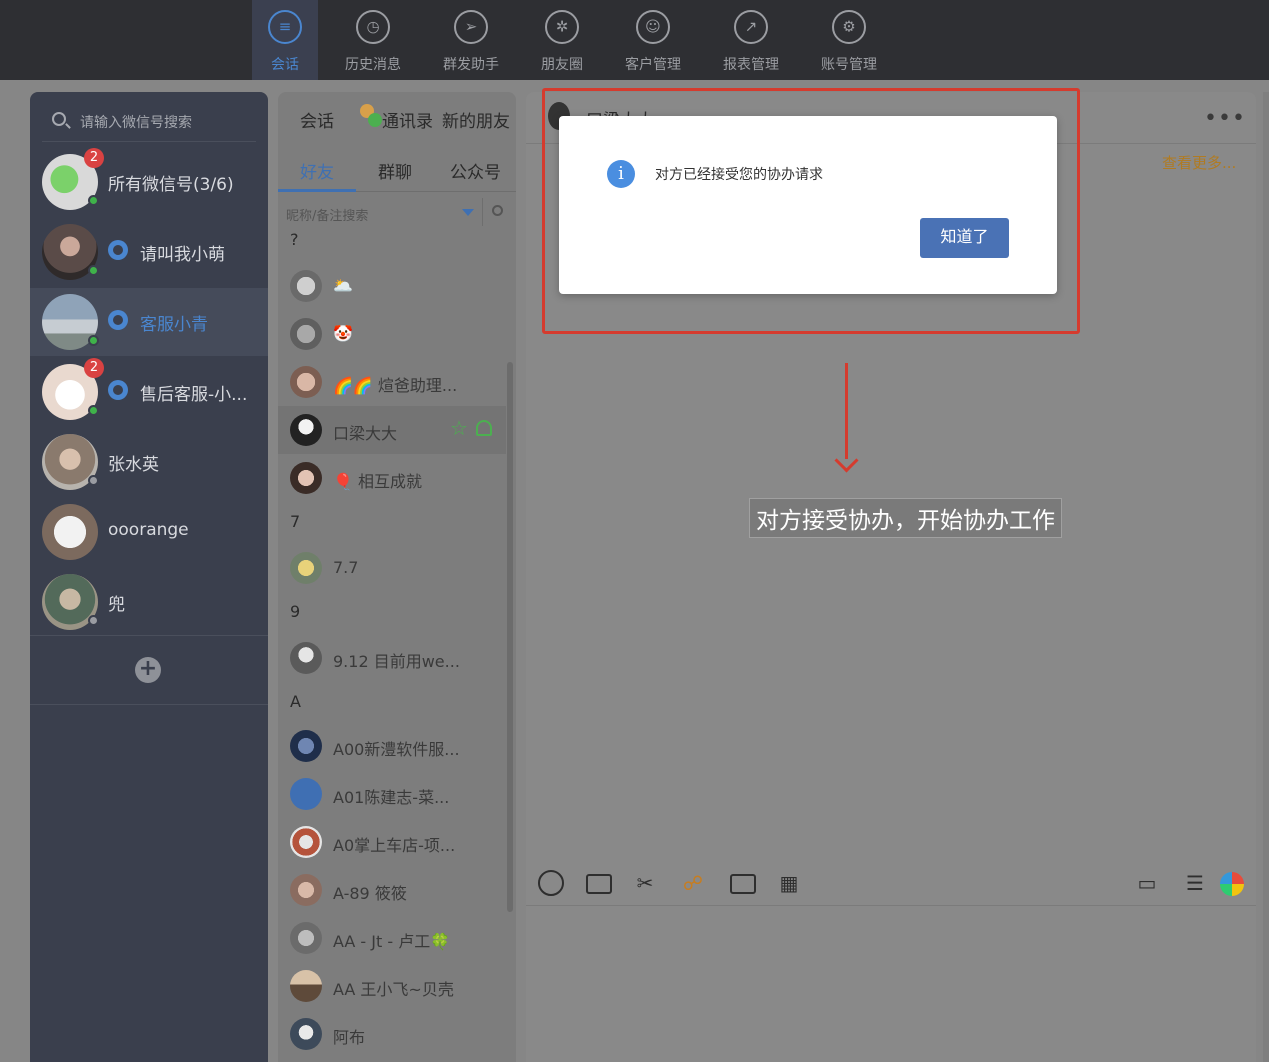 This screenshot has width=1269, height=1062. Describe the element at coordinates (149, 462) in the screenshot. I see `account-row: 张水英` at that location.